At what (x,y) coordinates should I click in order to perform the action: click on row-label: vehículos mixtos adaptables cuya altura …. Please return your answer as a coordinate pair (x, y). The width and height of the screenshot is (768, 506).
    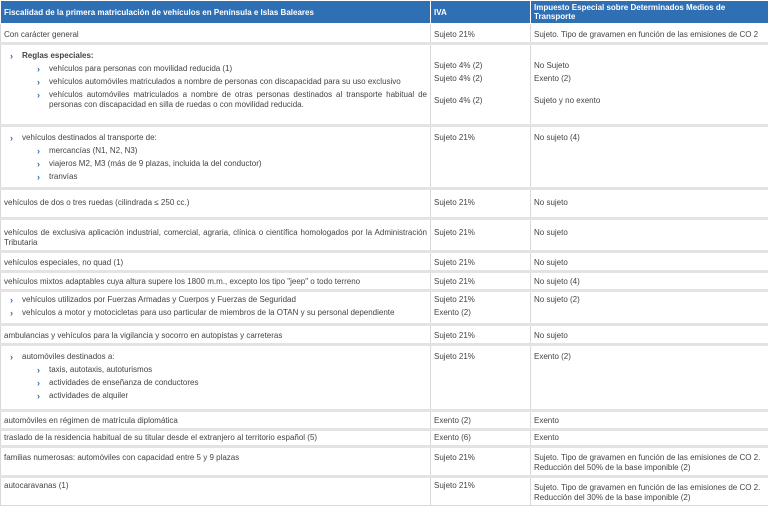
    Looking at the image, I should click on (216, 281).